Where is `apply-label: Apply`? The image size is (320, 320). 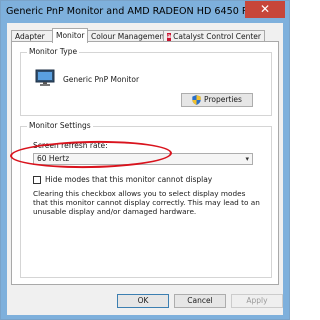 apply-label: Apply is located at coordinates (257, 300).